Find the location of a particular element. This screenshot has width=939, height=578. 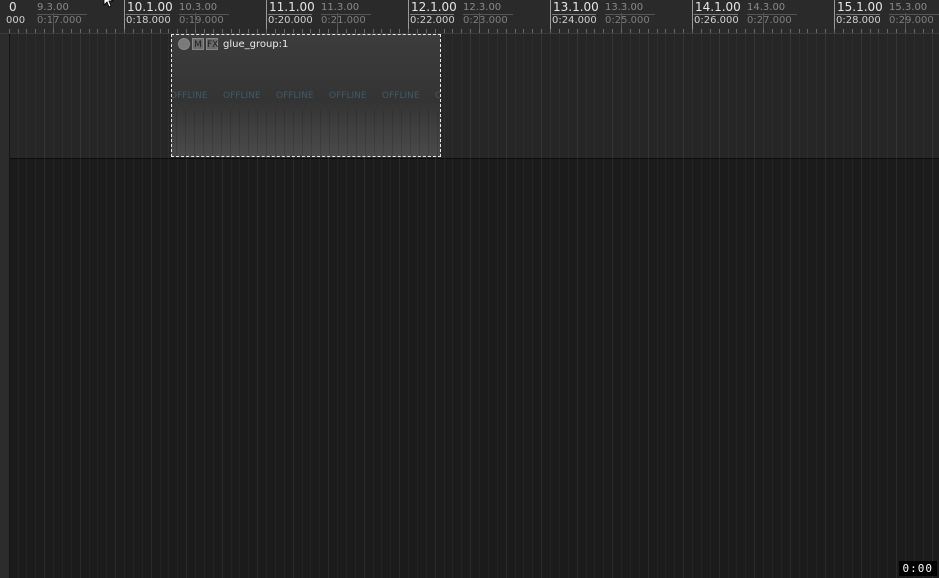

ruler-measure-label: 15.1.00 is located at coordinates (860, 7).